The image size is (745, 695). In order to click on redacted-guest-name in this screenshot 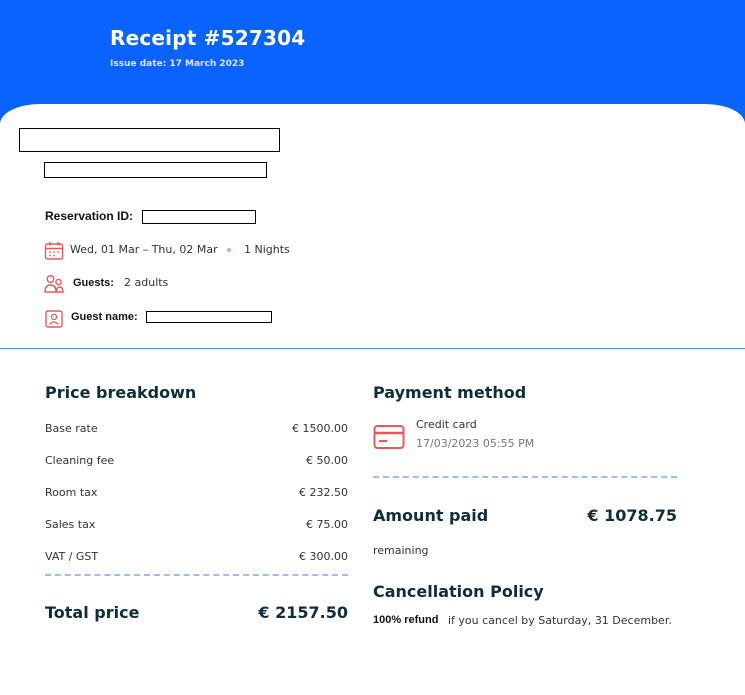, I will do `click(209, 317)`.